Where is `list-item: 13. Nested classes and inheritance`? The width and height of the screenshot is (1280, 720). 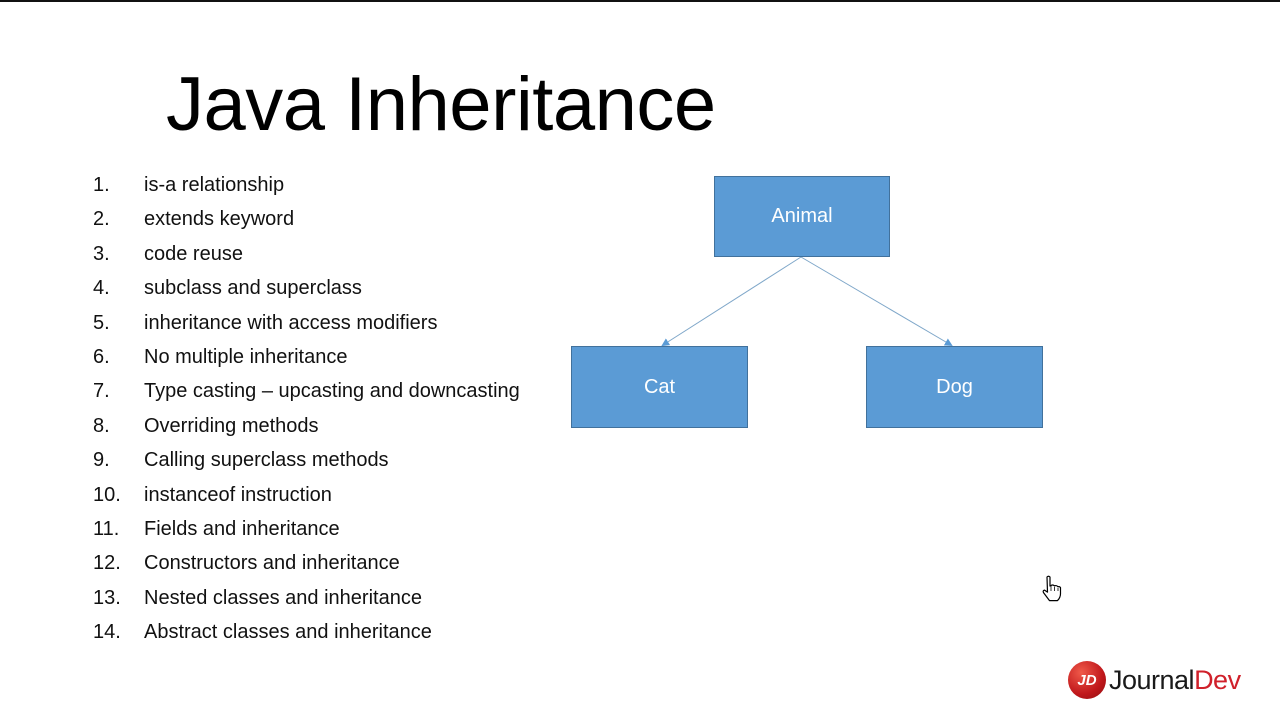 list-item: 13. Nested classes and inheritance is located at coordinates (306, 598).